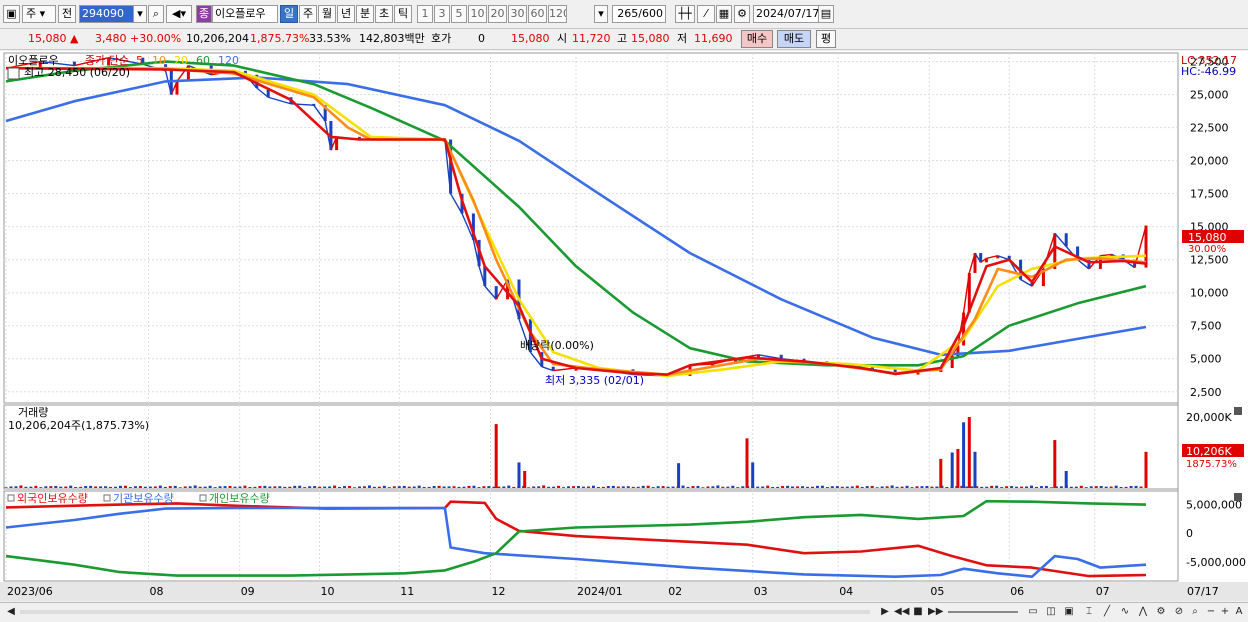 The image size is (1248, 622). I want to click on up-arrow-icon: ▲, so click(72, 38).